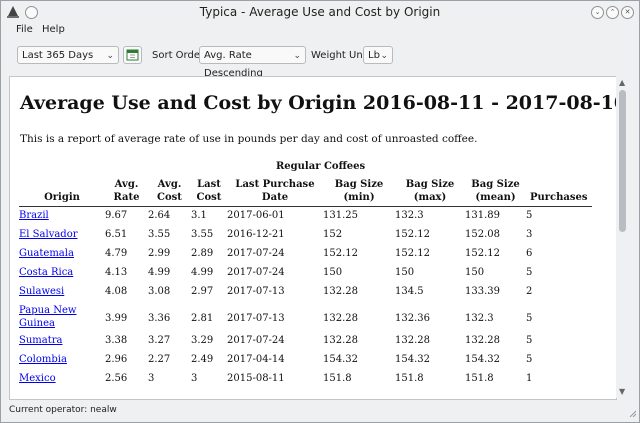 This screenshot has width=640, height=423. What do you see at coordinates (62, 197) in the screenshot?
I see `column-header-text: Origin` at bounding box center [62, 197].